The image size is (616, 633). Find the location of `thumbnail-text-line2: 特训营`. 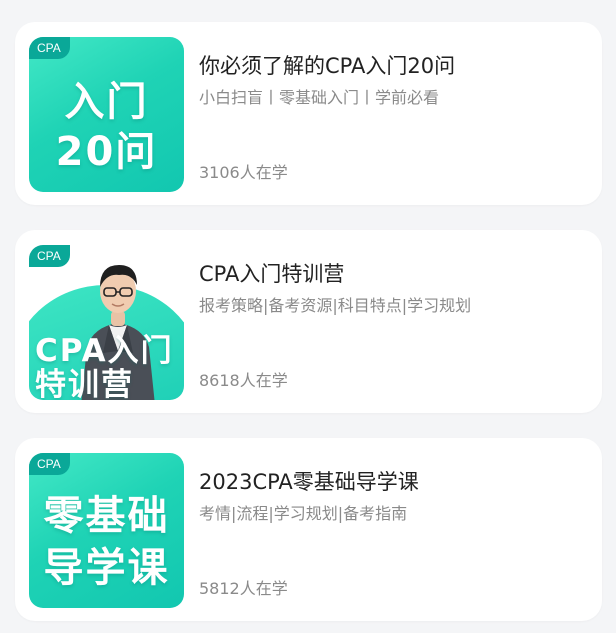

thumbnail-text-line2: 特训营 is located at coordinates (84, 383).